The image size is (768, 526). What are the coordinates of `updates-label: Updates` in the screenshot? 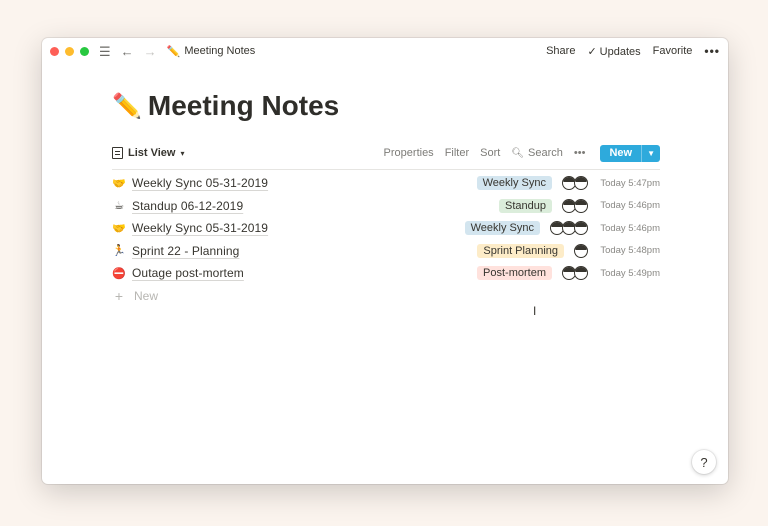 It's located at (620, 51).